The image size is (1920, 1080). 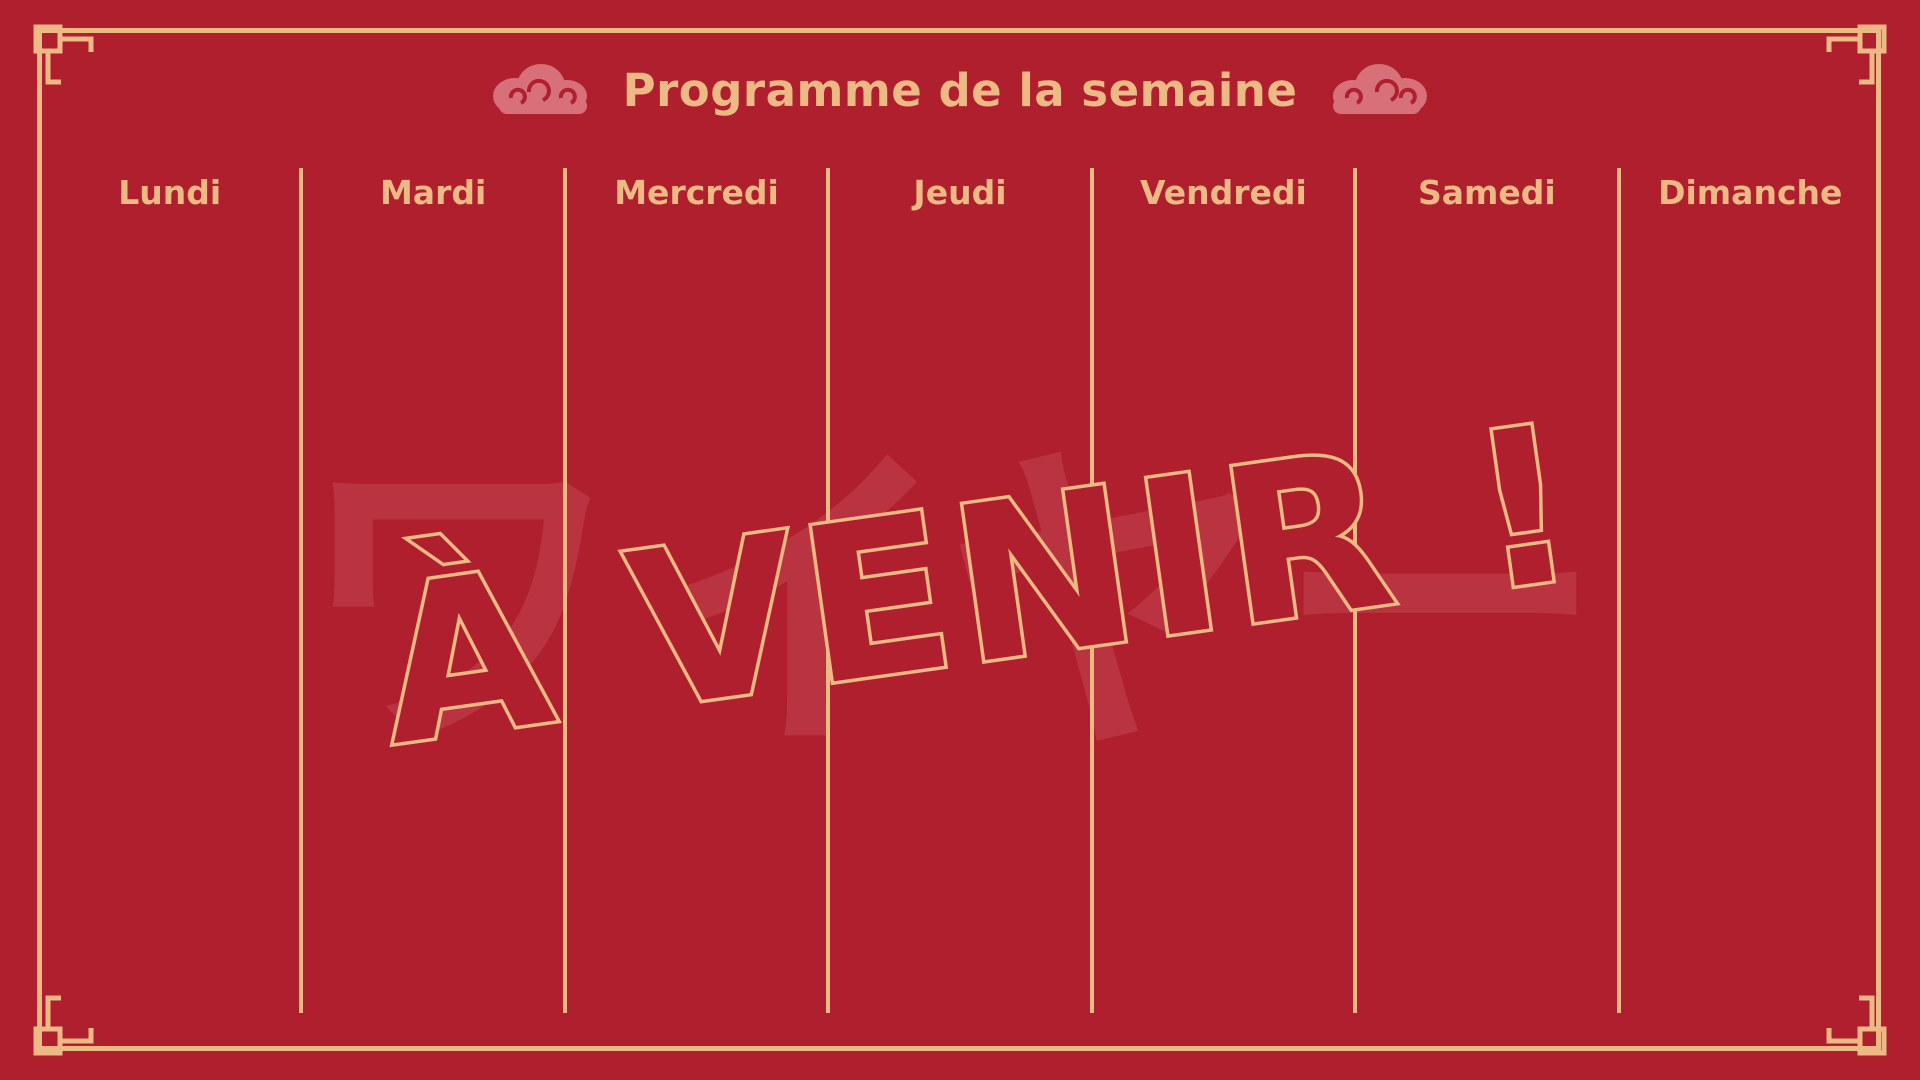 I want to click on day-label: Jeudi, so click(x=960, y=192).